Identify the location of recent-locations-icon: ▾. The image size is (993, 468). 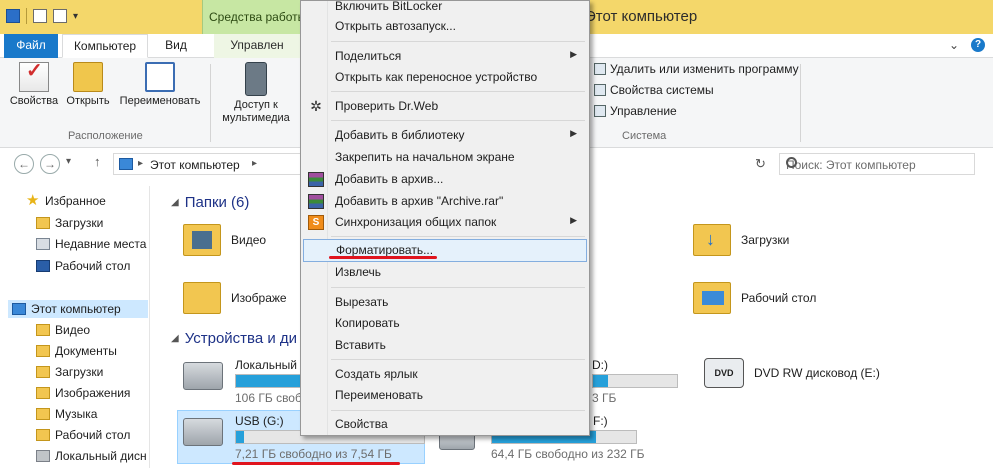
(68, 161).